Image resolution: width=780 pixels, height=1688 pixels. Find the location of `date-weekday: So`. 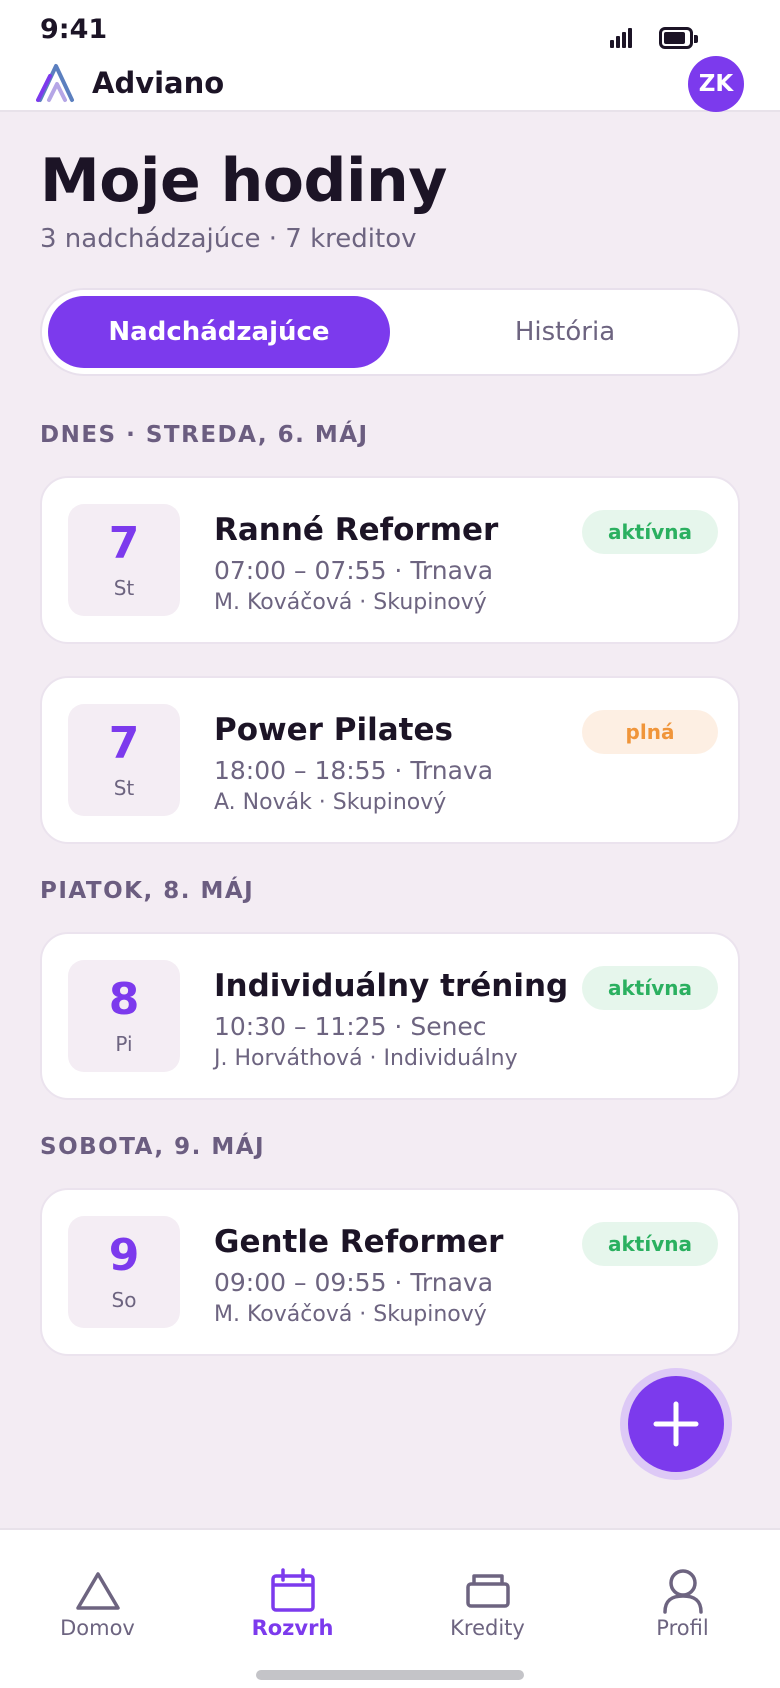

date-weekday: So is located at coordinates (124, 1300).